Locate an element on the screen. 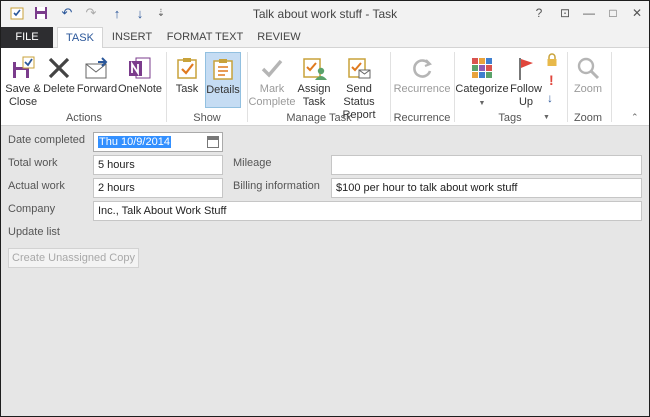 This screenshot has width=650, height=417. show-task-button: Task is located at coordinates (187, 74).